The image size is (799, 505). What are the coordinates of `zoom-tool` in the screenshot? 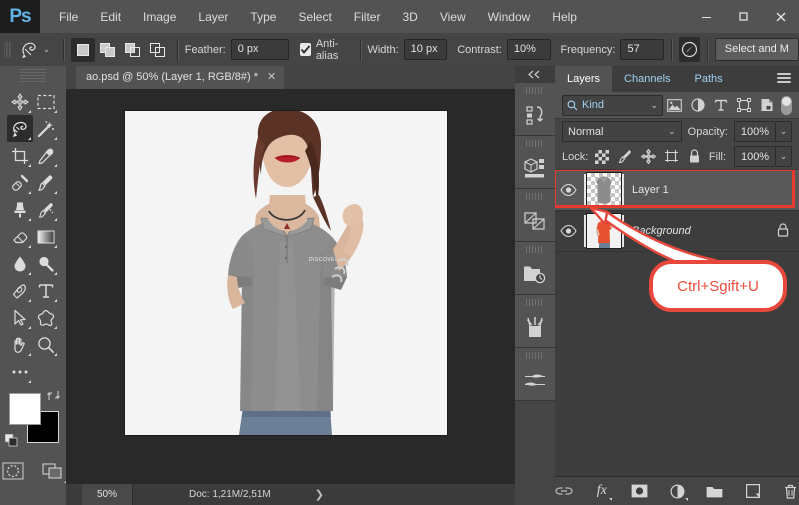 It's located at (46, 344).